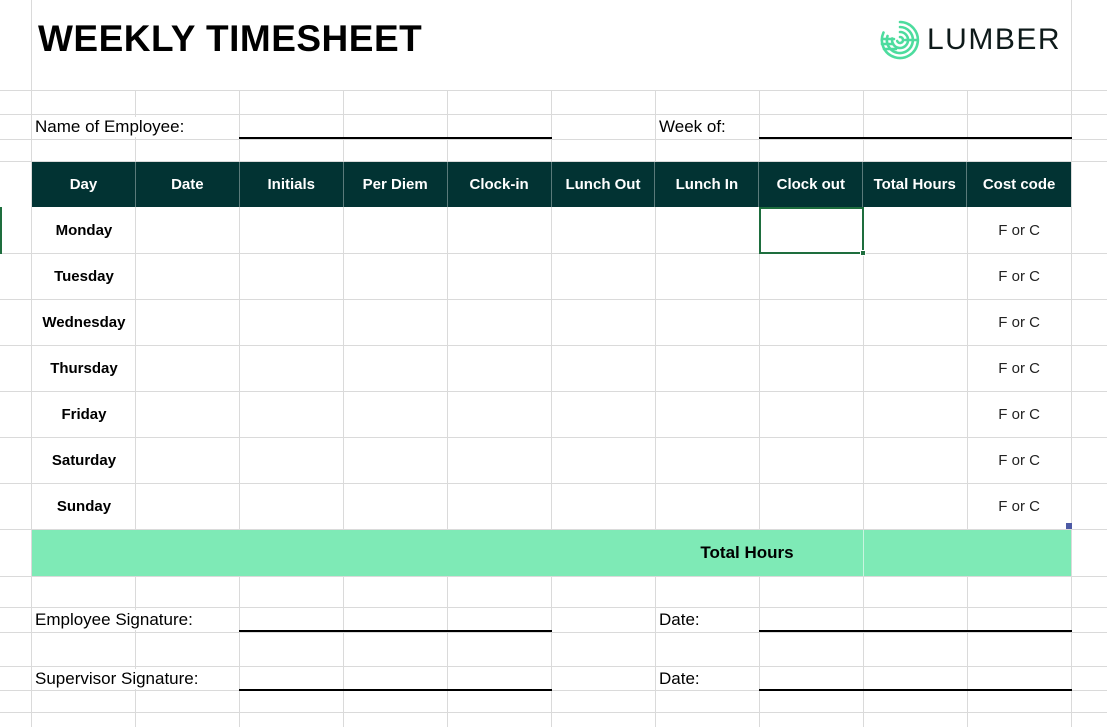 The height and width of the screenshot is (727, 1107). Describe the element at coordinates (395, 631) in the screenshot. I see `employee-signature-field` at that location.